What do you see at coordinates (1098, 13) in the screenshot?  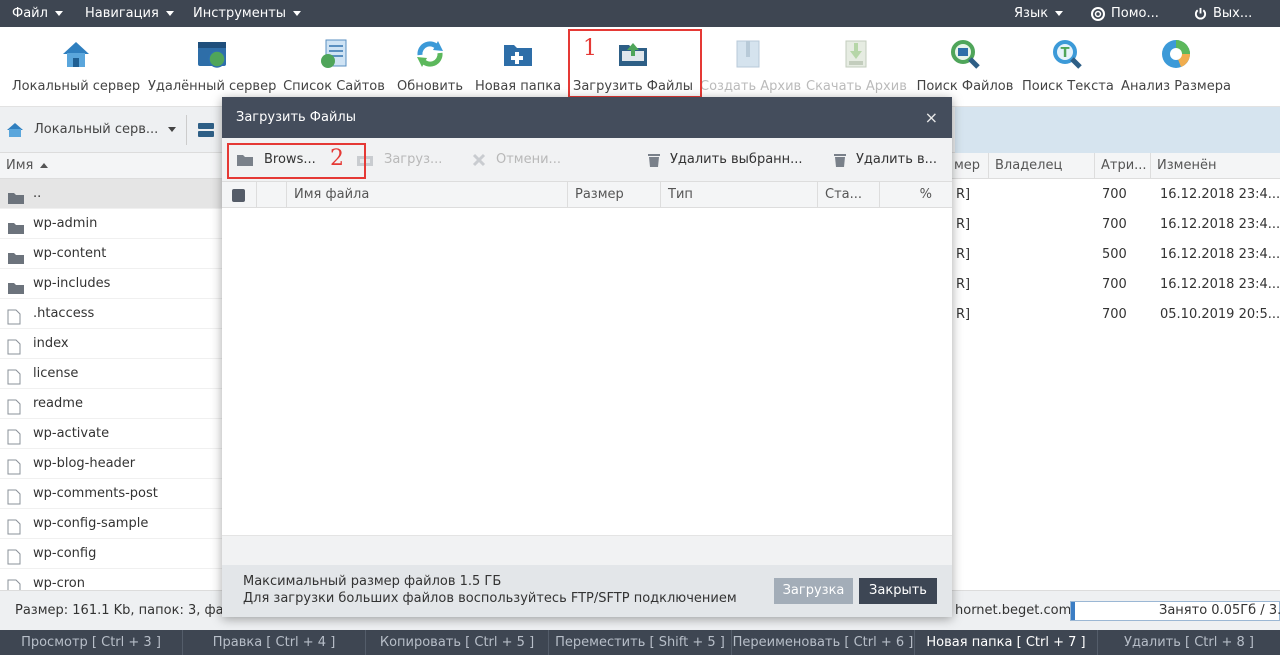 I see `lifebuoy-icon` at bounding box center [1098, 13].